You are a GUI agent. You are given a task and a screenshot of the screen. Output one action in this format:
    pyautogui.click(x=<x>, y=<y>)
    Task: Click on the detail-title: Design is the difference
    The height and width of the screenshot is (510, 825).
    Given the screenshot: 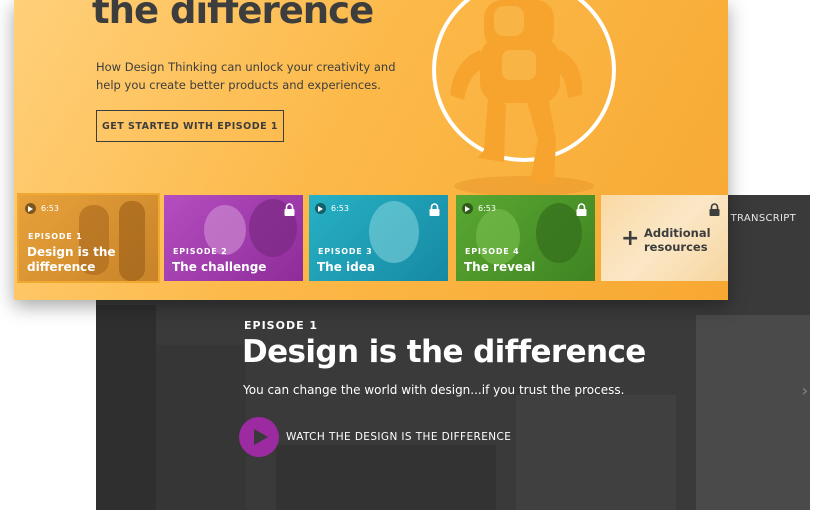 What is the action you would take?
    pyautogui.click(x=444, y=352)
    